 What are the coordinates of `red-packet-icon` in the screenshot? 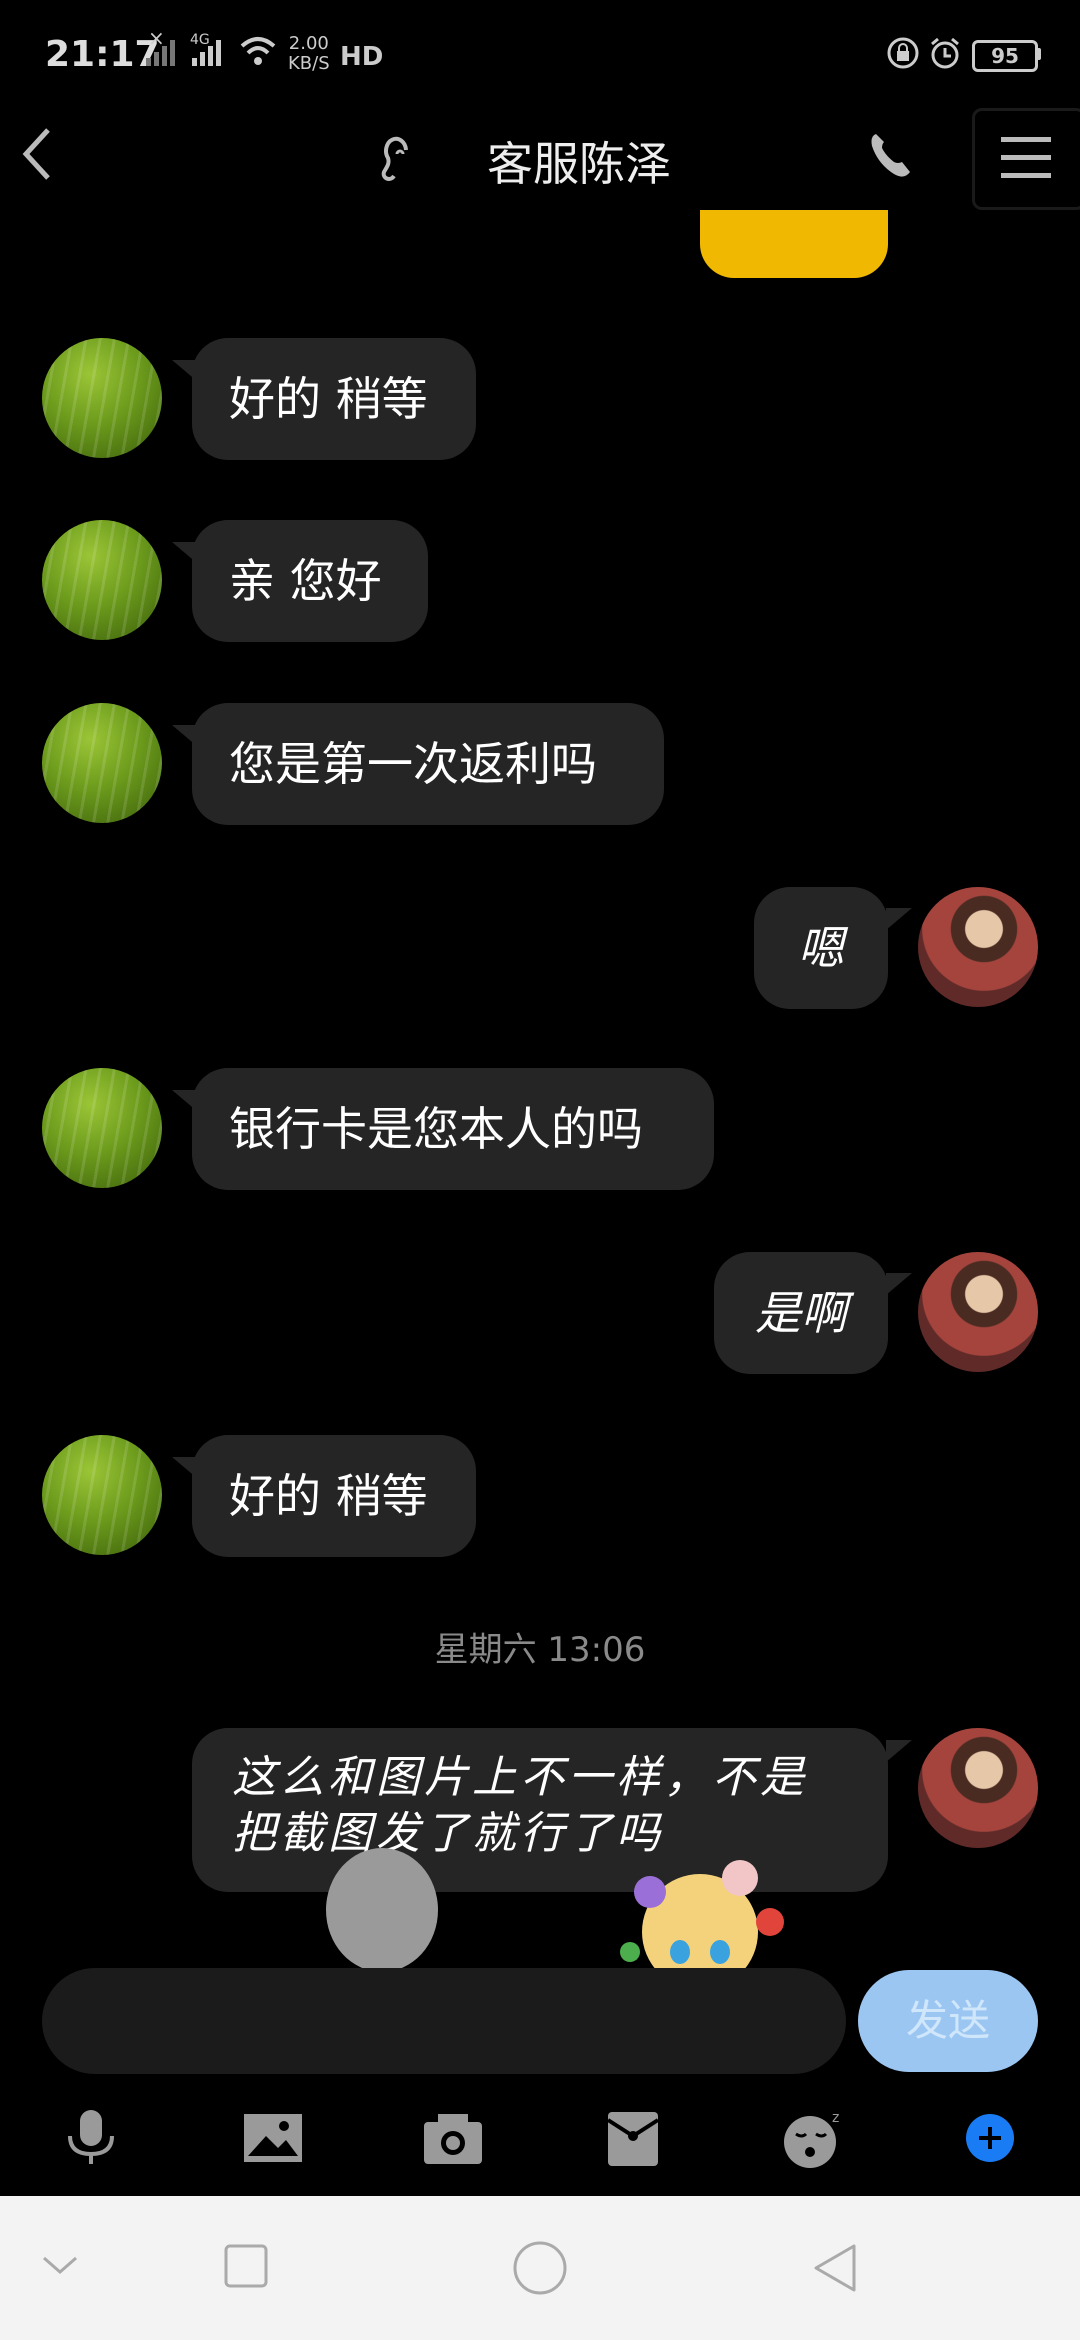 It's located at (633, 2139).